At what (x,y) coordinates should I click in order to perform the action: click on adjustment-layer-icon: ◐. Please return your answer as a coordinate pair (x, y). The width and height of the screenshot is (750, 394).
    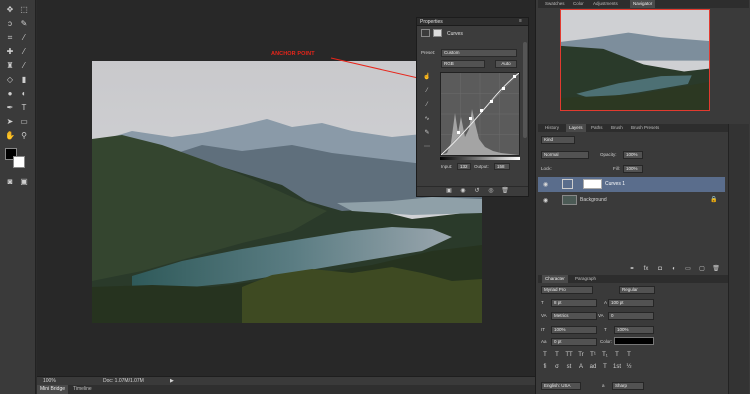
    Looking at the image, I should click on (674, 269).